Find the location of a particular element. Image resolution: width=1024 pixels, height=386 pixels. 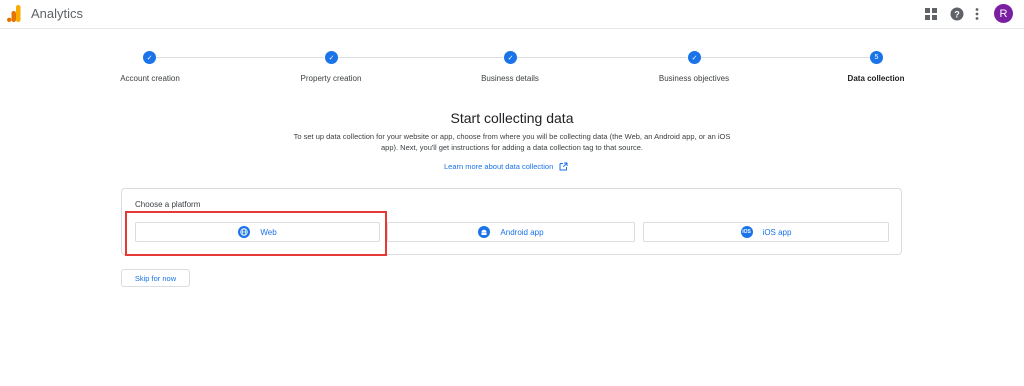

android-icon is located at coordinates (484, 232).